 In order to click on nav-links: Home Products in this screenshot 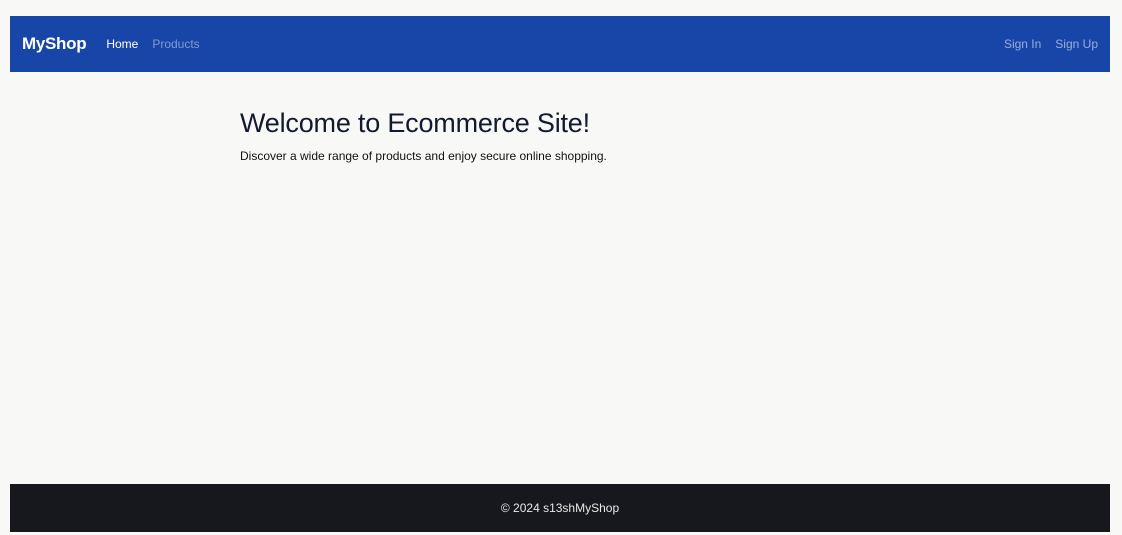, I will do `click(152, 44)`.